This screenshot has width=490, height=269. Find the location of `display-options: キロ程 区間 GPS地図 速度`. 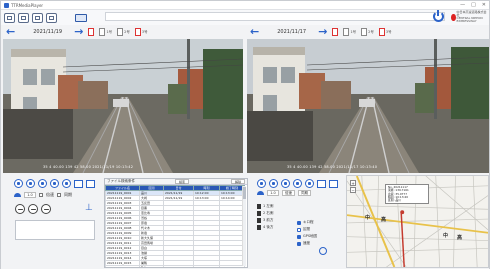

display-options: キロ程 区間 GPS地図 速度 is located at coordinates (317, 233).